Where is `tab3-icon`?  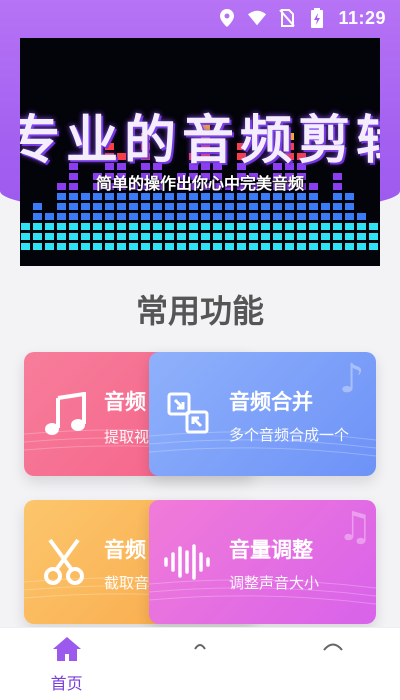
tab3-icon is located at coordinates (333, 645).